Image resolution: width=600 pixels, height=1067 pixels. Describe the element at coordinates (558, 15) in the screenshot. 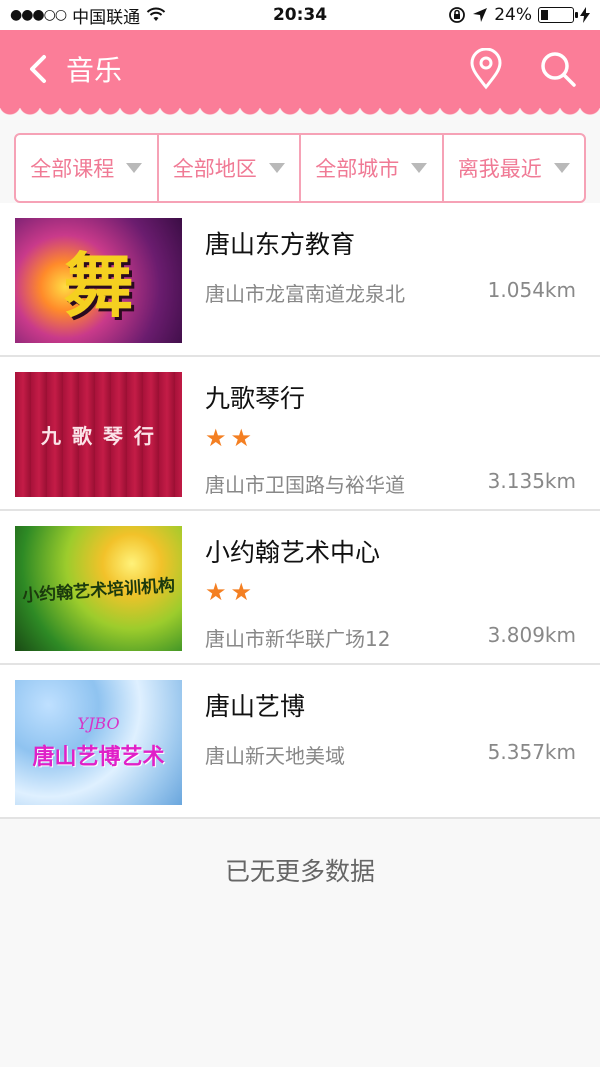

I see `battery-icon` at that location.